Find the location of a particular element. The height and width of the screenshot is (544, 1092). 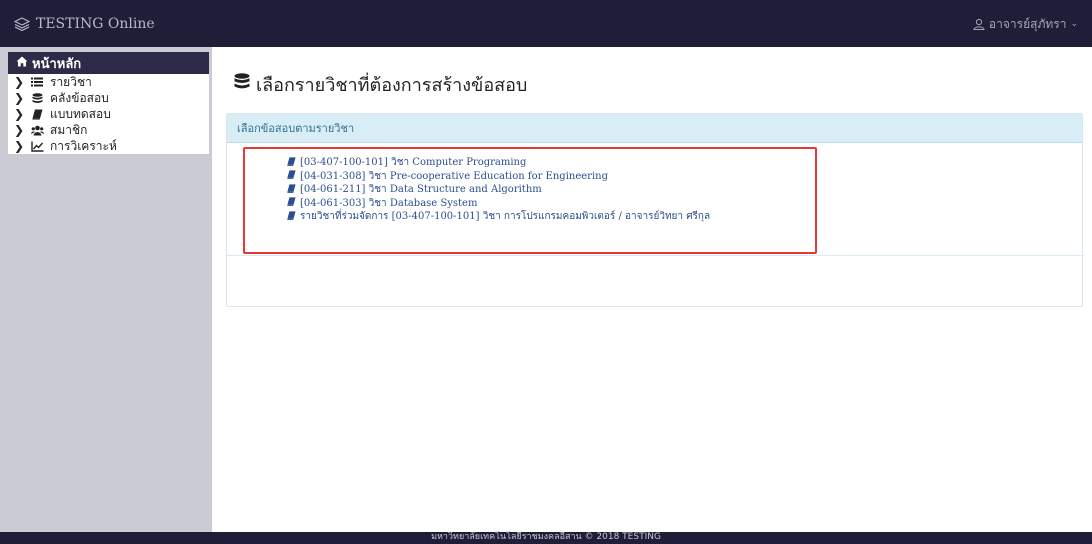

sidebar-item-label: การวิเคราะห์ is located at coordinates (83, 145).